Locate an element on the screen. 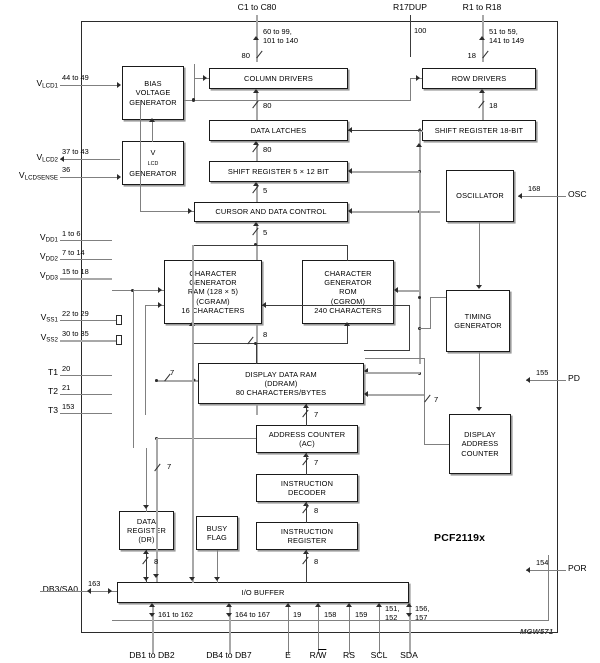 The height and width of the screenshot is (663, 600). instruction-decoder-line-2: DECODER is located at coordinates (306, 492).